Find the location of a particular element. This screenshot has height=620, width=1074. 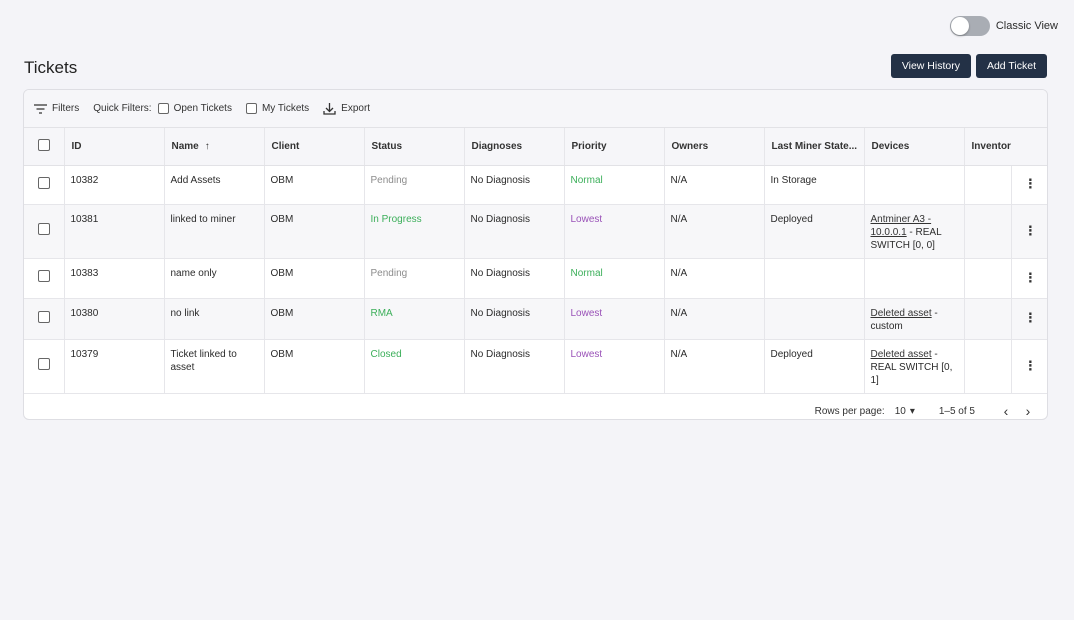

cell-status: In Progress is located at coordinates (414, 231).